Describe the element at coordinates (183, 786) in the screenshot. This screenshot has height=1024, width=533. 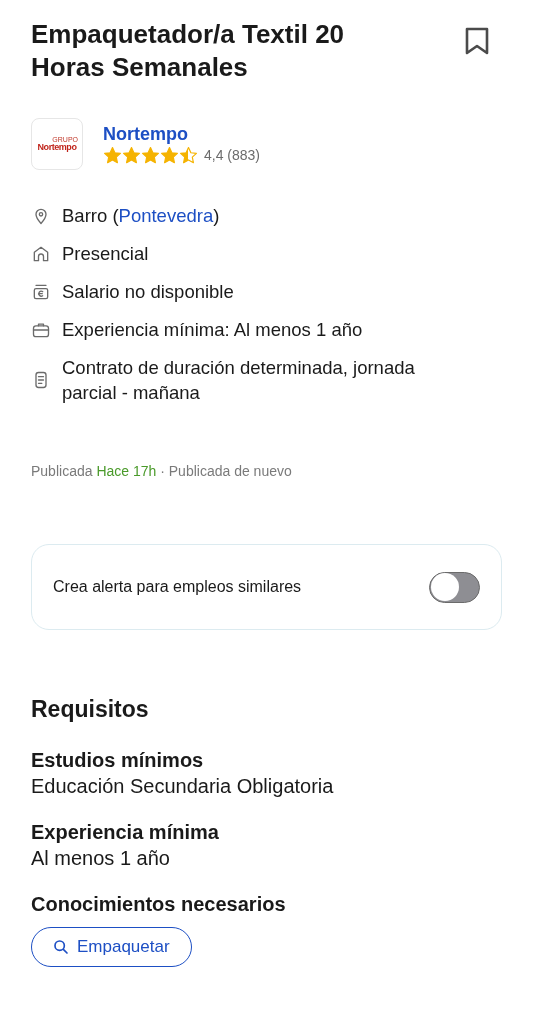
I see `requirement-value: Educación Secundaria Obligatoria` at that location.